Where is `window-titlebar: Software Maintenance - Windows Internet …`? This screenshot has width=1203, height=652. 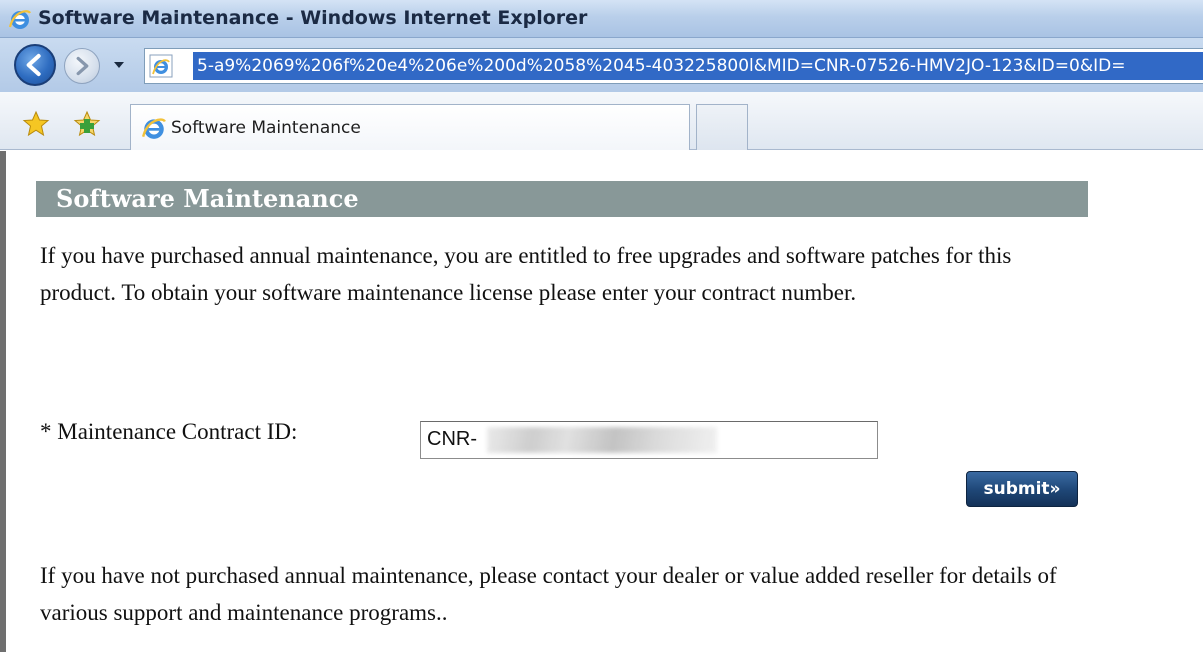
window-titlebar: Software Maintenance - Windows Internet … is located at coordinates (601, 19).